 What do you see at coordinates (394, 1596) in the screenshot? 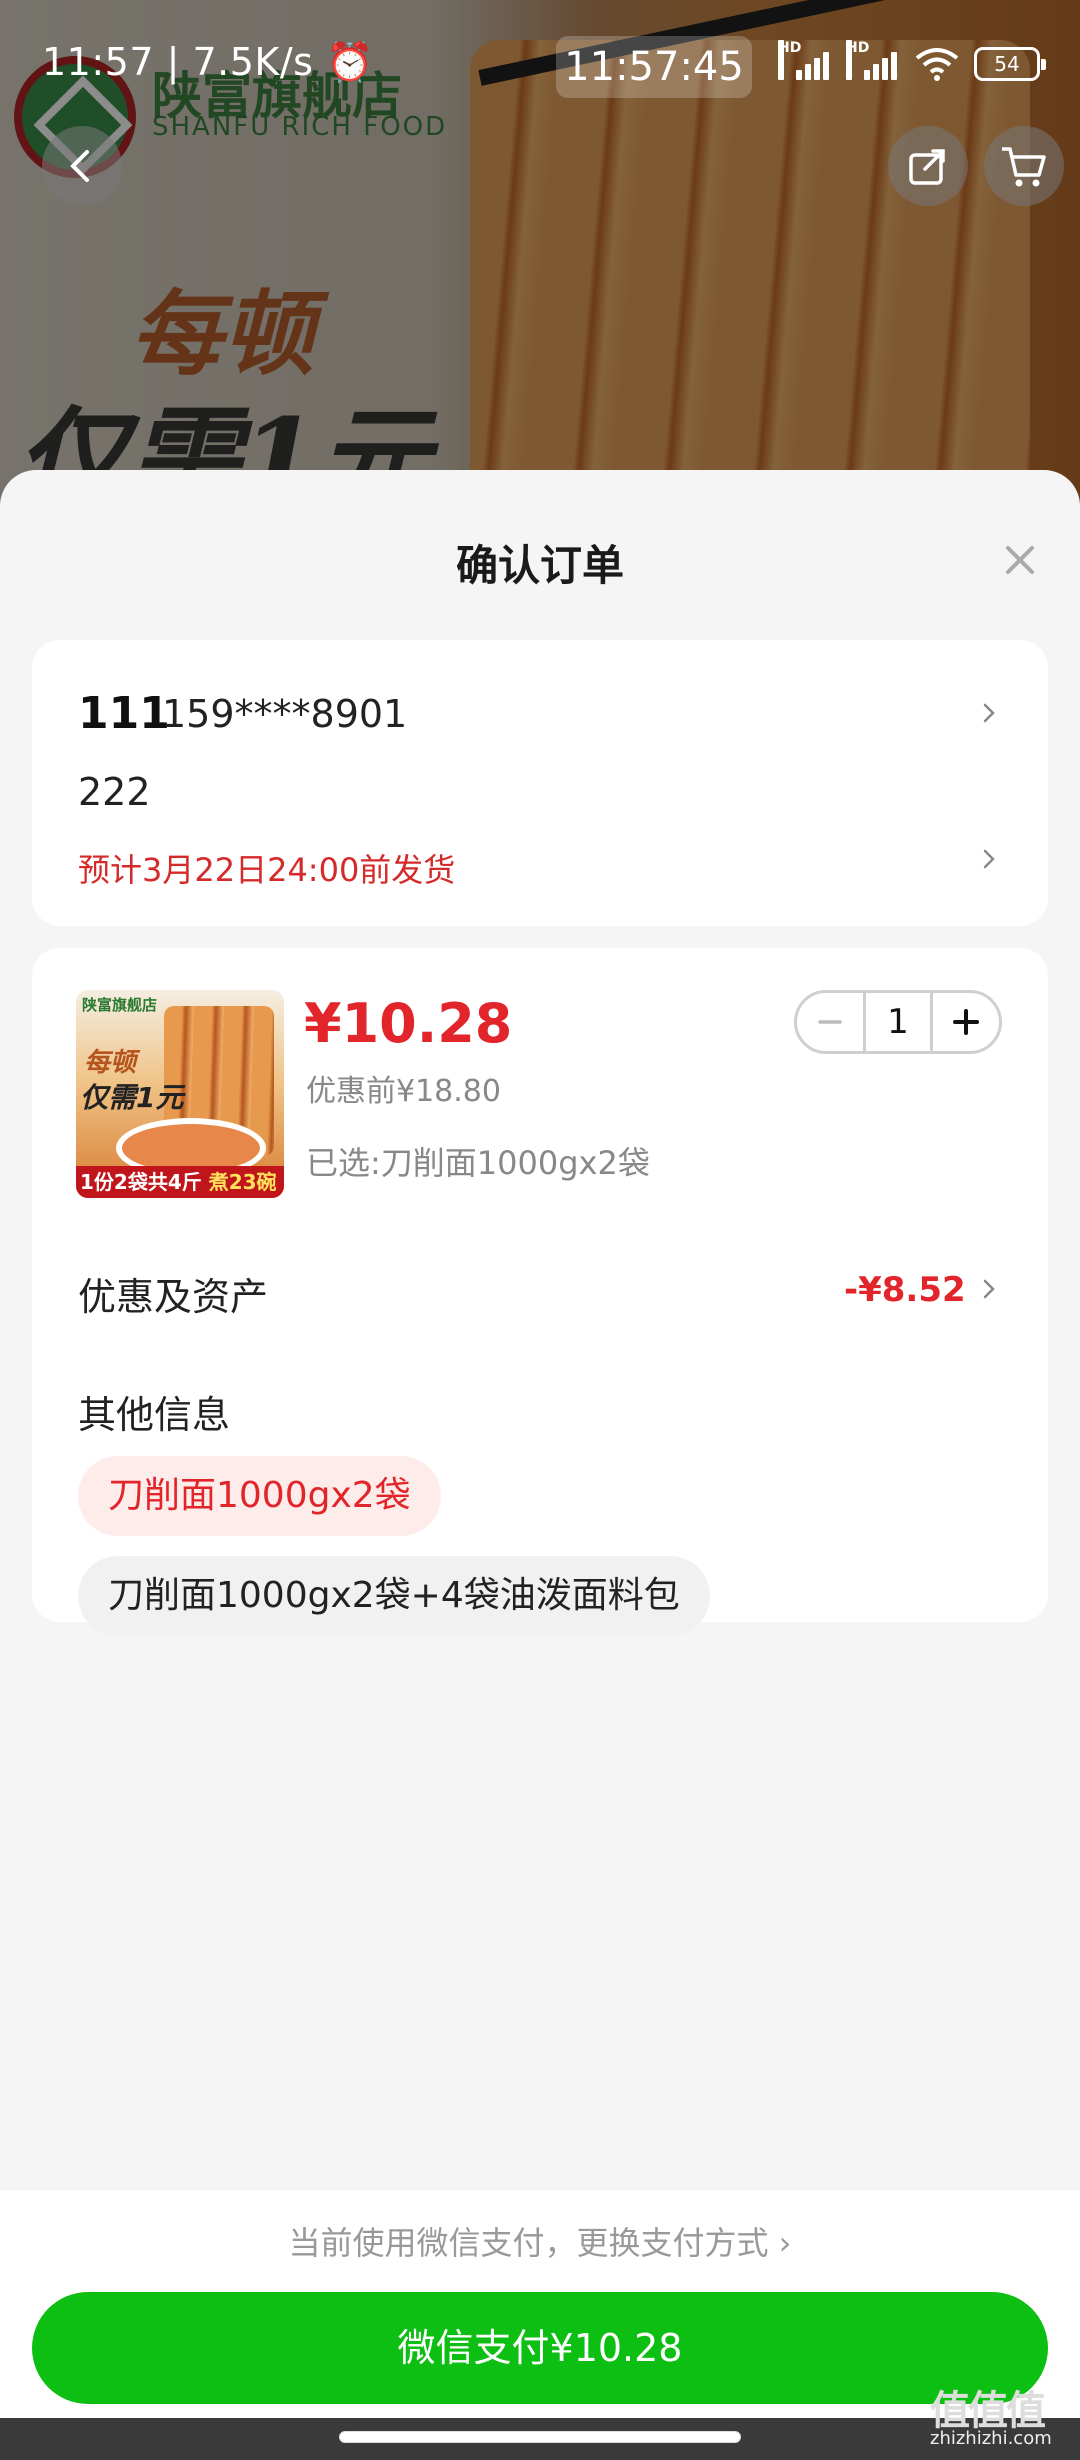
I see `option-chip: 刀削面1000gx2袋+4袋油泼面料包` at bounding box center [394, 1596].